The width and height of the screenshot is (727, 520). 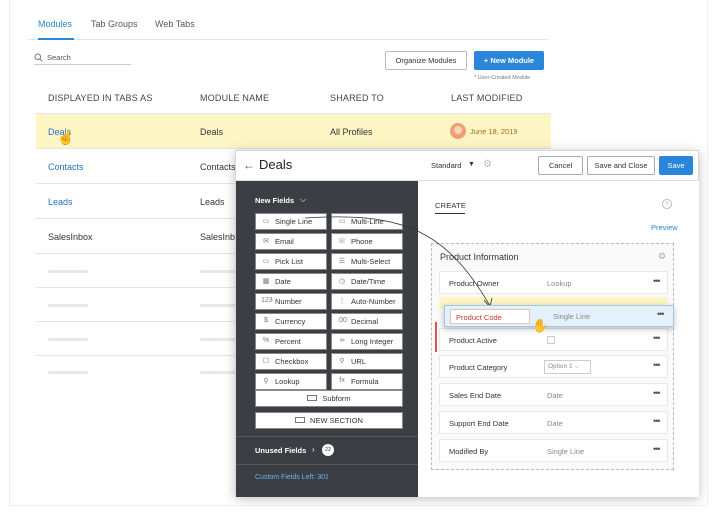 What do you see at coordinates (288, 341) in the screenshot?
I see `field-type-label: Percent` at bounding box center [288, 341].